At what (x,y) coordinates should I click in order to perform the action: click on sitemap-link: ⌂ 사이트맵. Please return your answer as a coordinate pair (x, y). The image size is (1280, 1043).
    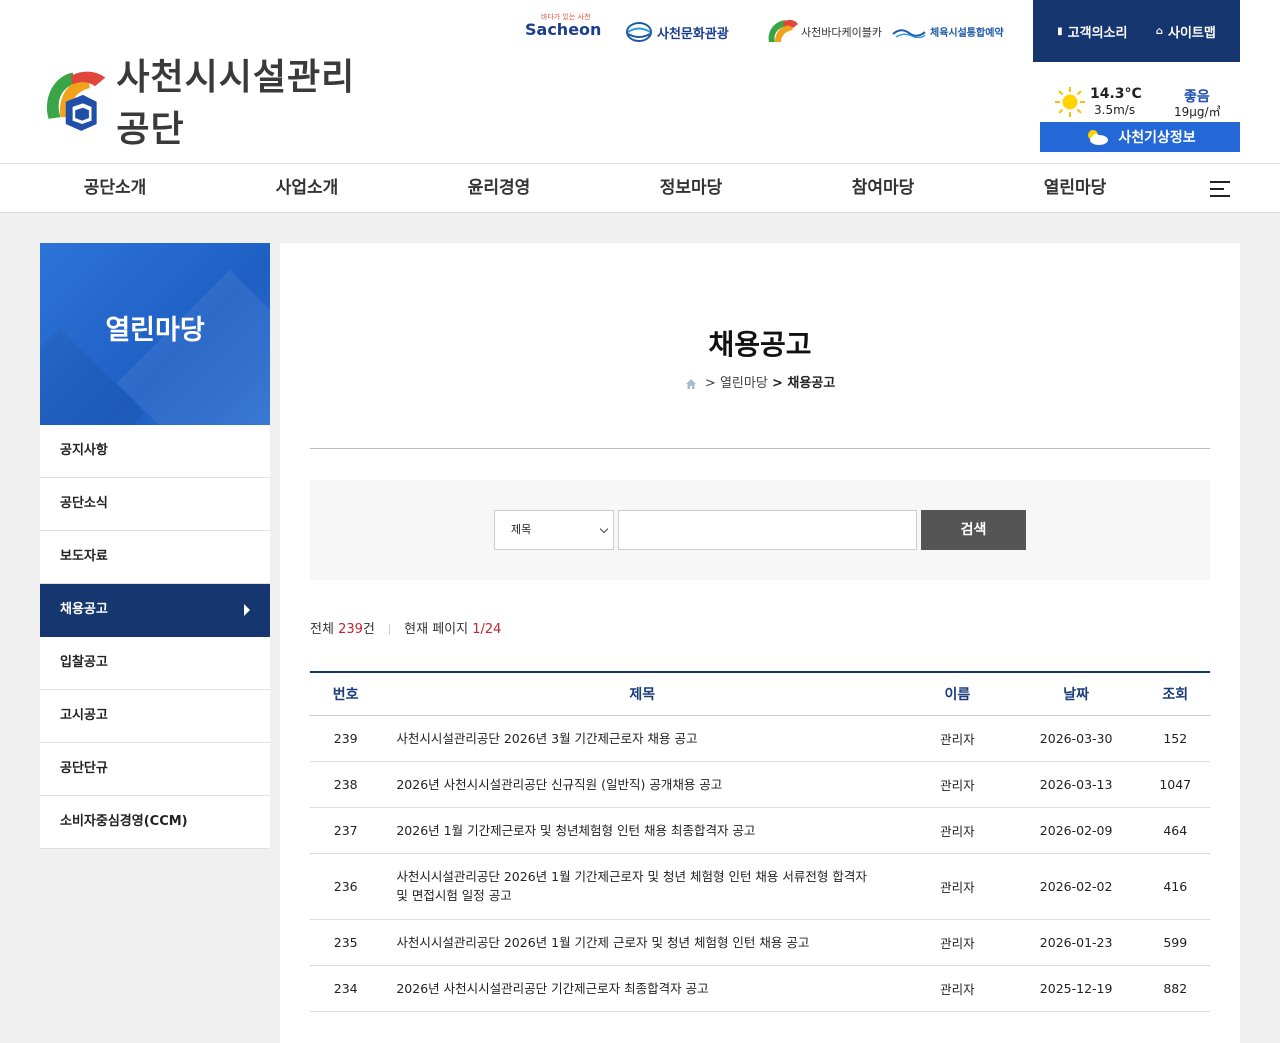
    Looking at the image, I should click on (1186, 31).